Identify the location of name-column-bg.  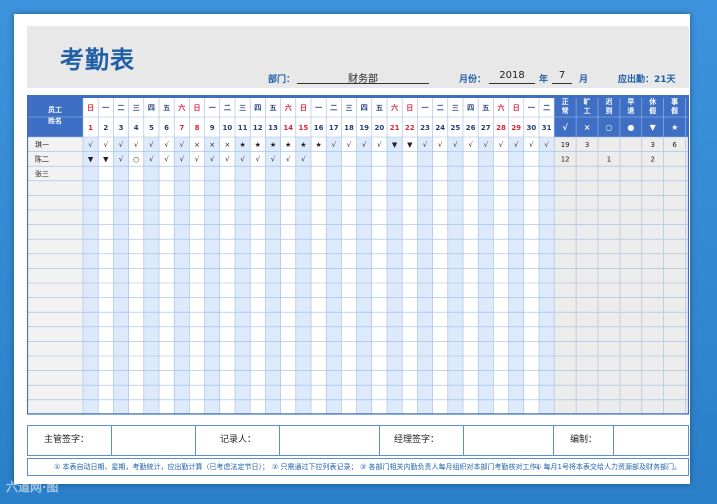
(55, 276).